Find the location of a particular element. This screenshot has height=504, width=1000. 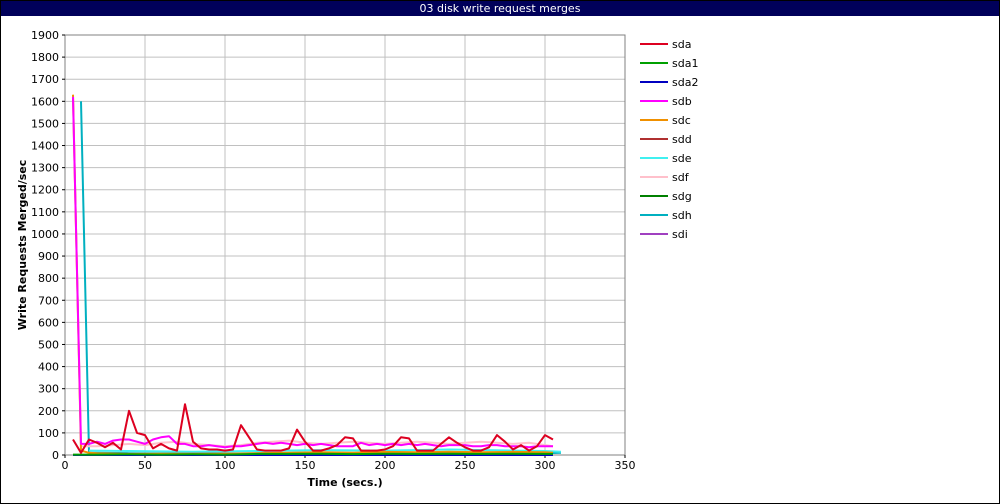

legend-label-sda: sda is located at coordinates (681, 44).